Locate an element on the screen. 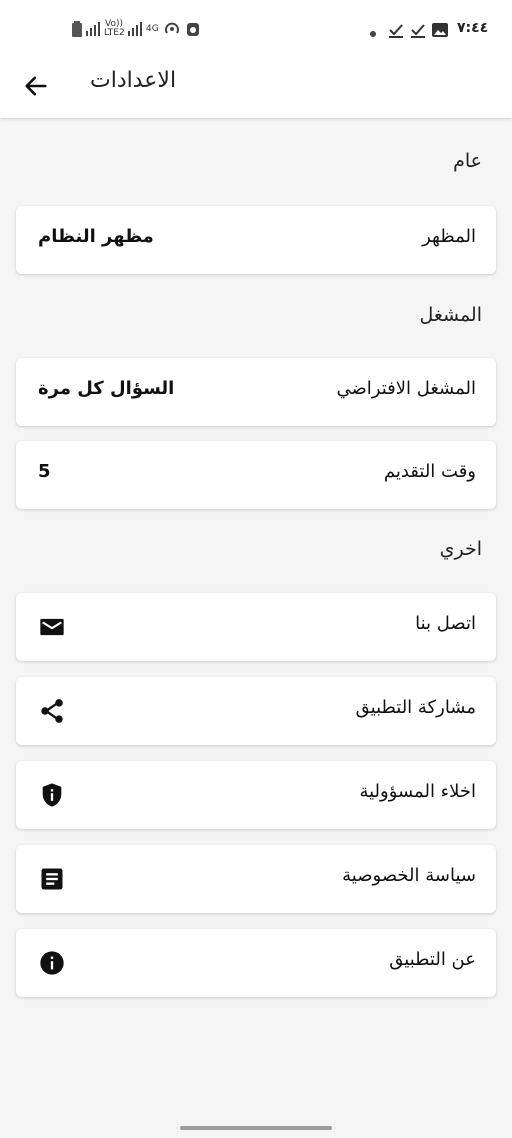 The image size is (512, 1138). hotspot-icon is located at coordinates (171, 28).